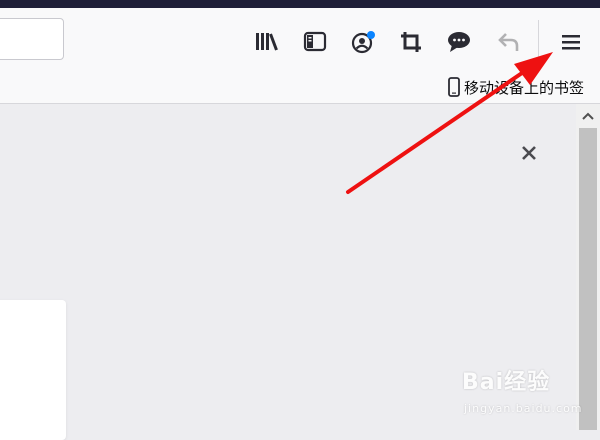  Describe the element at coordinates (523, 87) in the screenshot. I see `mobile-bookmarks-label: 移动设备上的书签` at that location.